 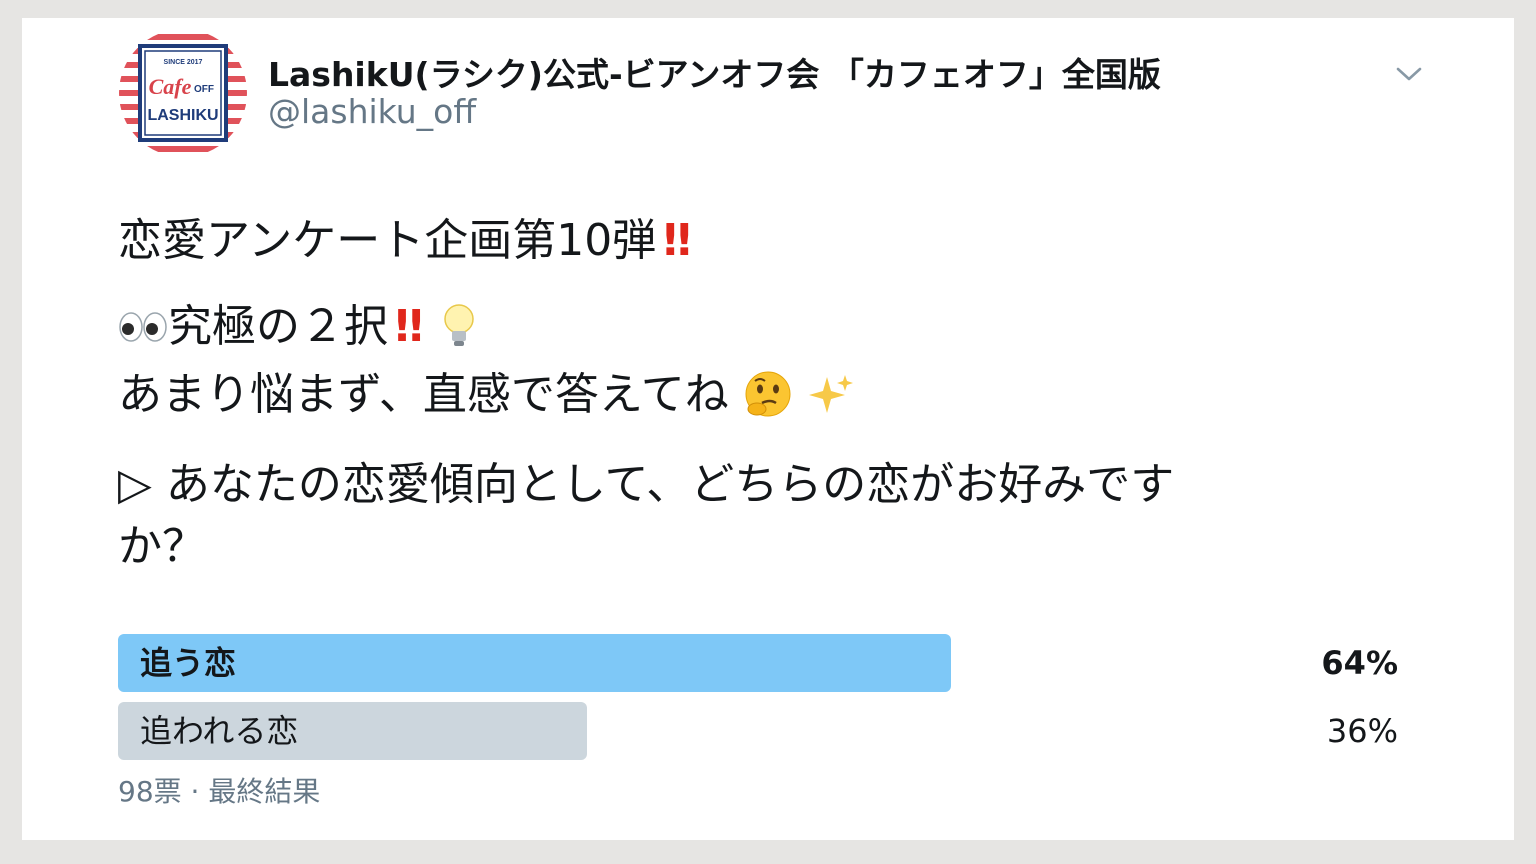 What do you see at coordinates (170, 86) in the screenshot?
I see `avatar-cafe-text: Cafe` at bounding box center [170, 86].